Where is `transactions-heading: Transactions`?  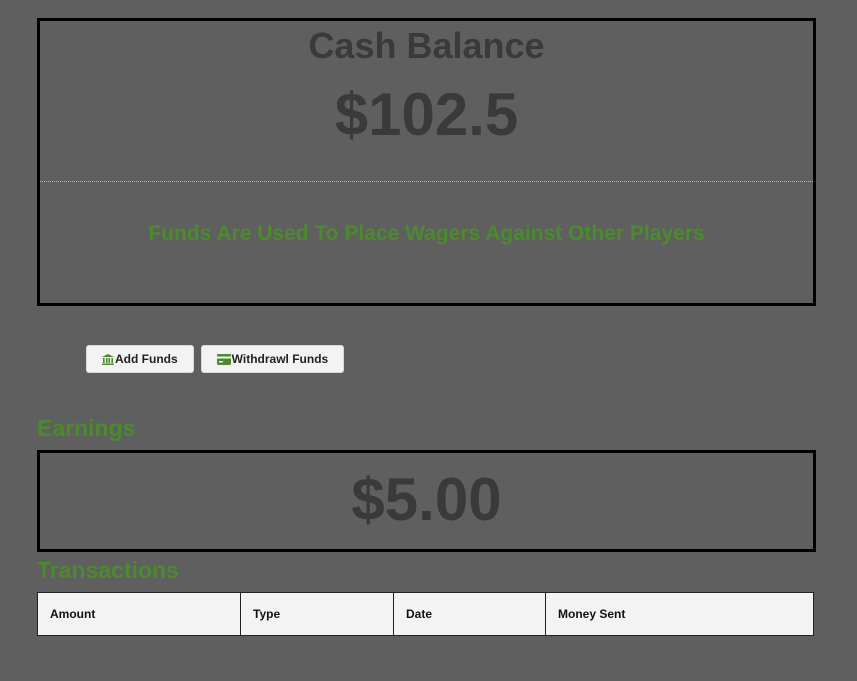 transactions-heading: Transactions is located at coordinates (108, 570).